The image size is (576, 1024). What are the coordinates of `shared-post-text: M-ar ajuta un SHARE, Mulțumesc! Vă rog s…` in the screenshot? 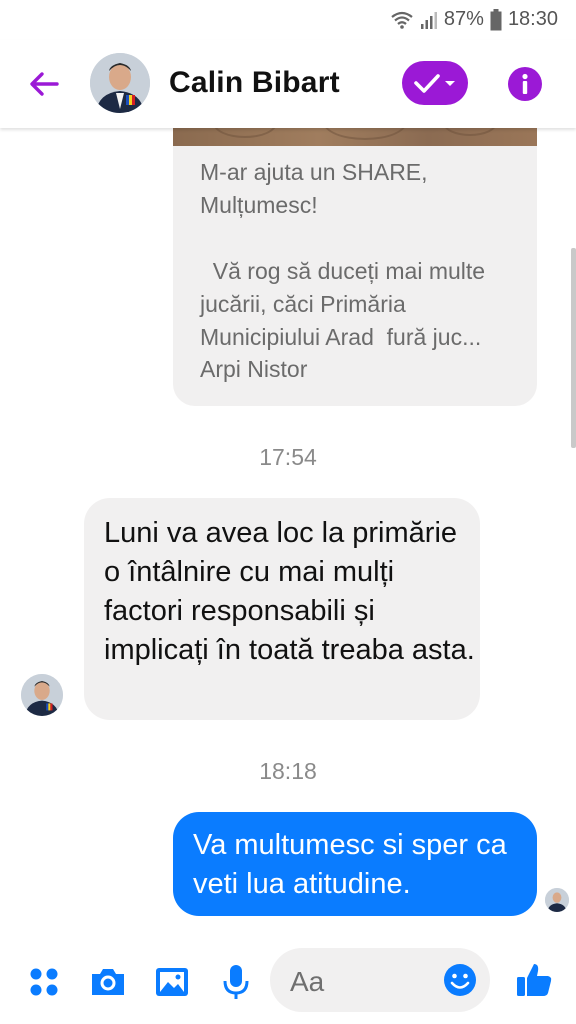 It's located at (343, 254).